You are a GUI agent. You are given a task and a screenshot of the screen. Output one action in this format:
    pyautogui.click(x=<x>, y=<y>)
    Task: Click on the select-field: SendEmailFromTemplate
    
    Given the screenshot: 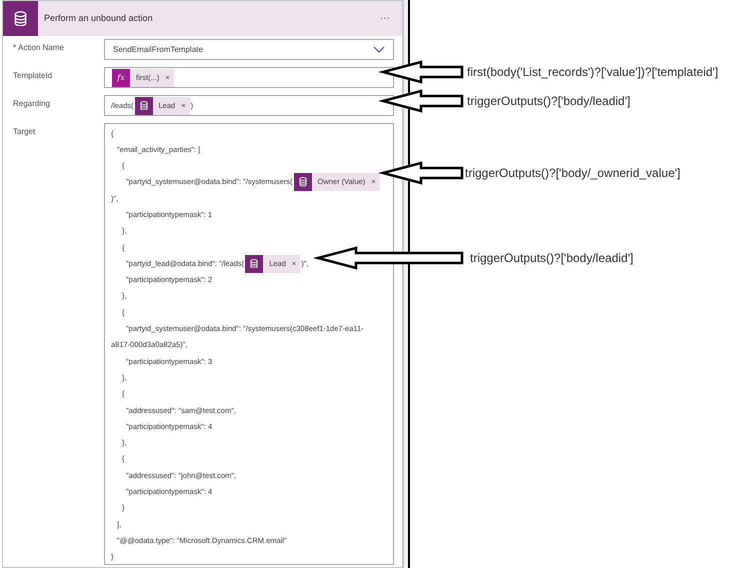 What is the action you would take?
    pyautogui.click(x=249, y=49)
    